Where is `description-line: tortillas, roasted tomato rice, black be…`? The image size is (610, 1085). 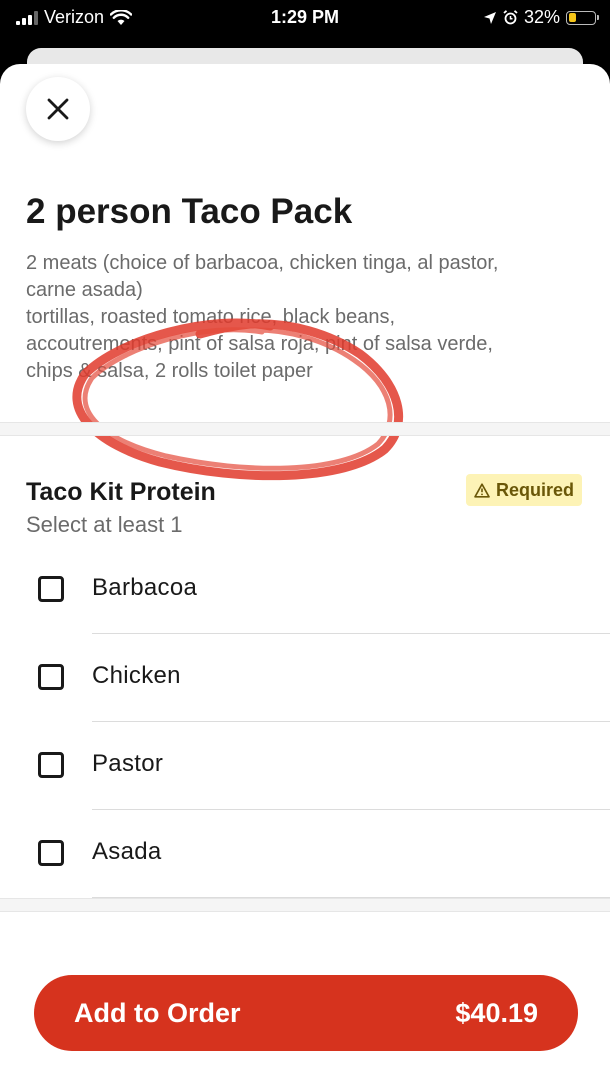
description-line: tortillas, roasted tomato rice, black be… is located at coordinates (211, 317).